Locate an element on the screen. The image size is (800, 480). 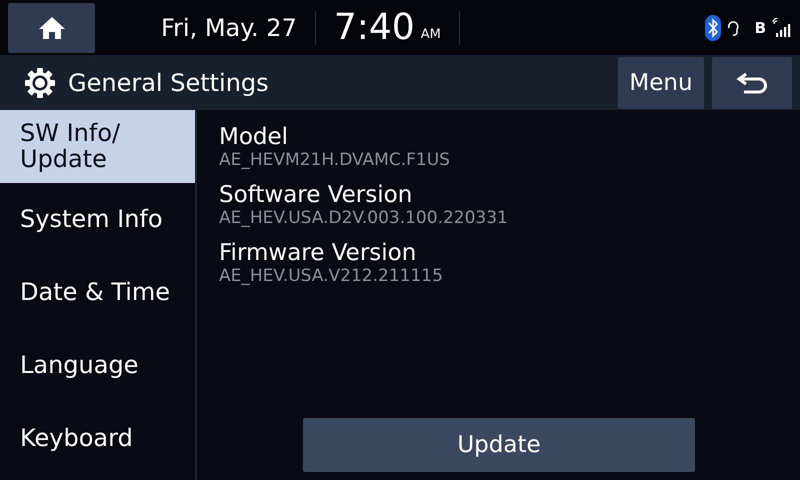
info-label: Firmware Version is located at coordinates (318, 253).